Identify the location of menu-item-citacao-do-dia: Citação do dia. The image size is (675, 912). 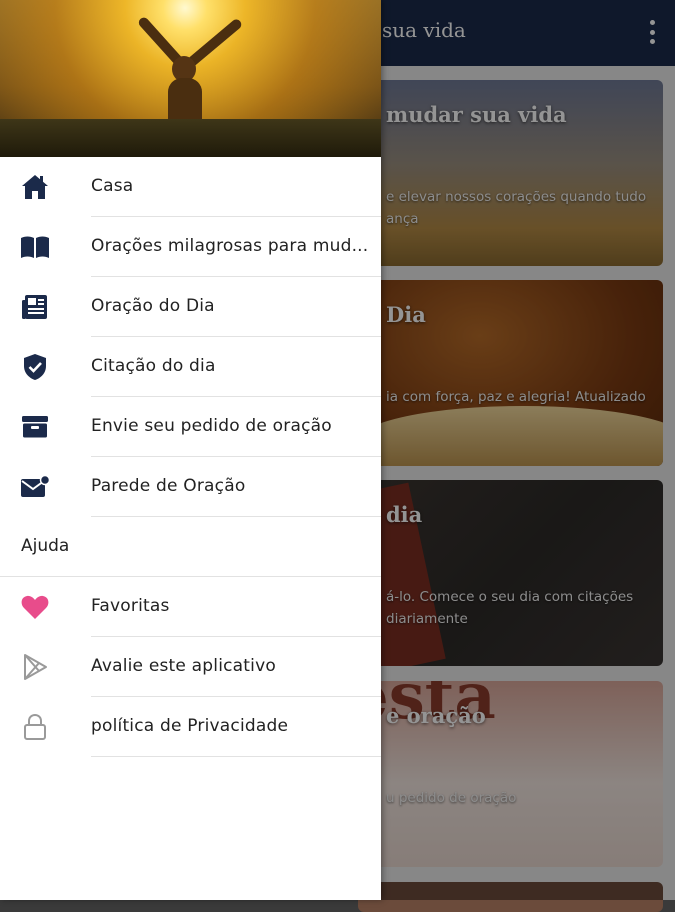
(190, 367).